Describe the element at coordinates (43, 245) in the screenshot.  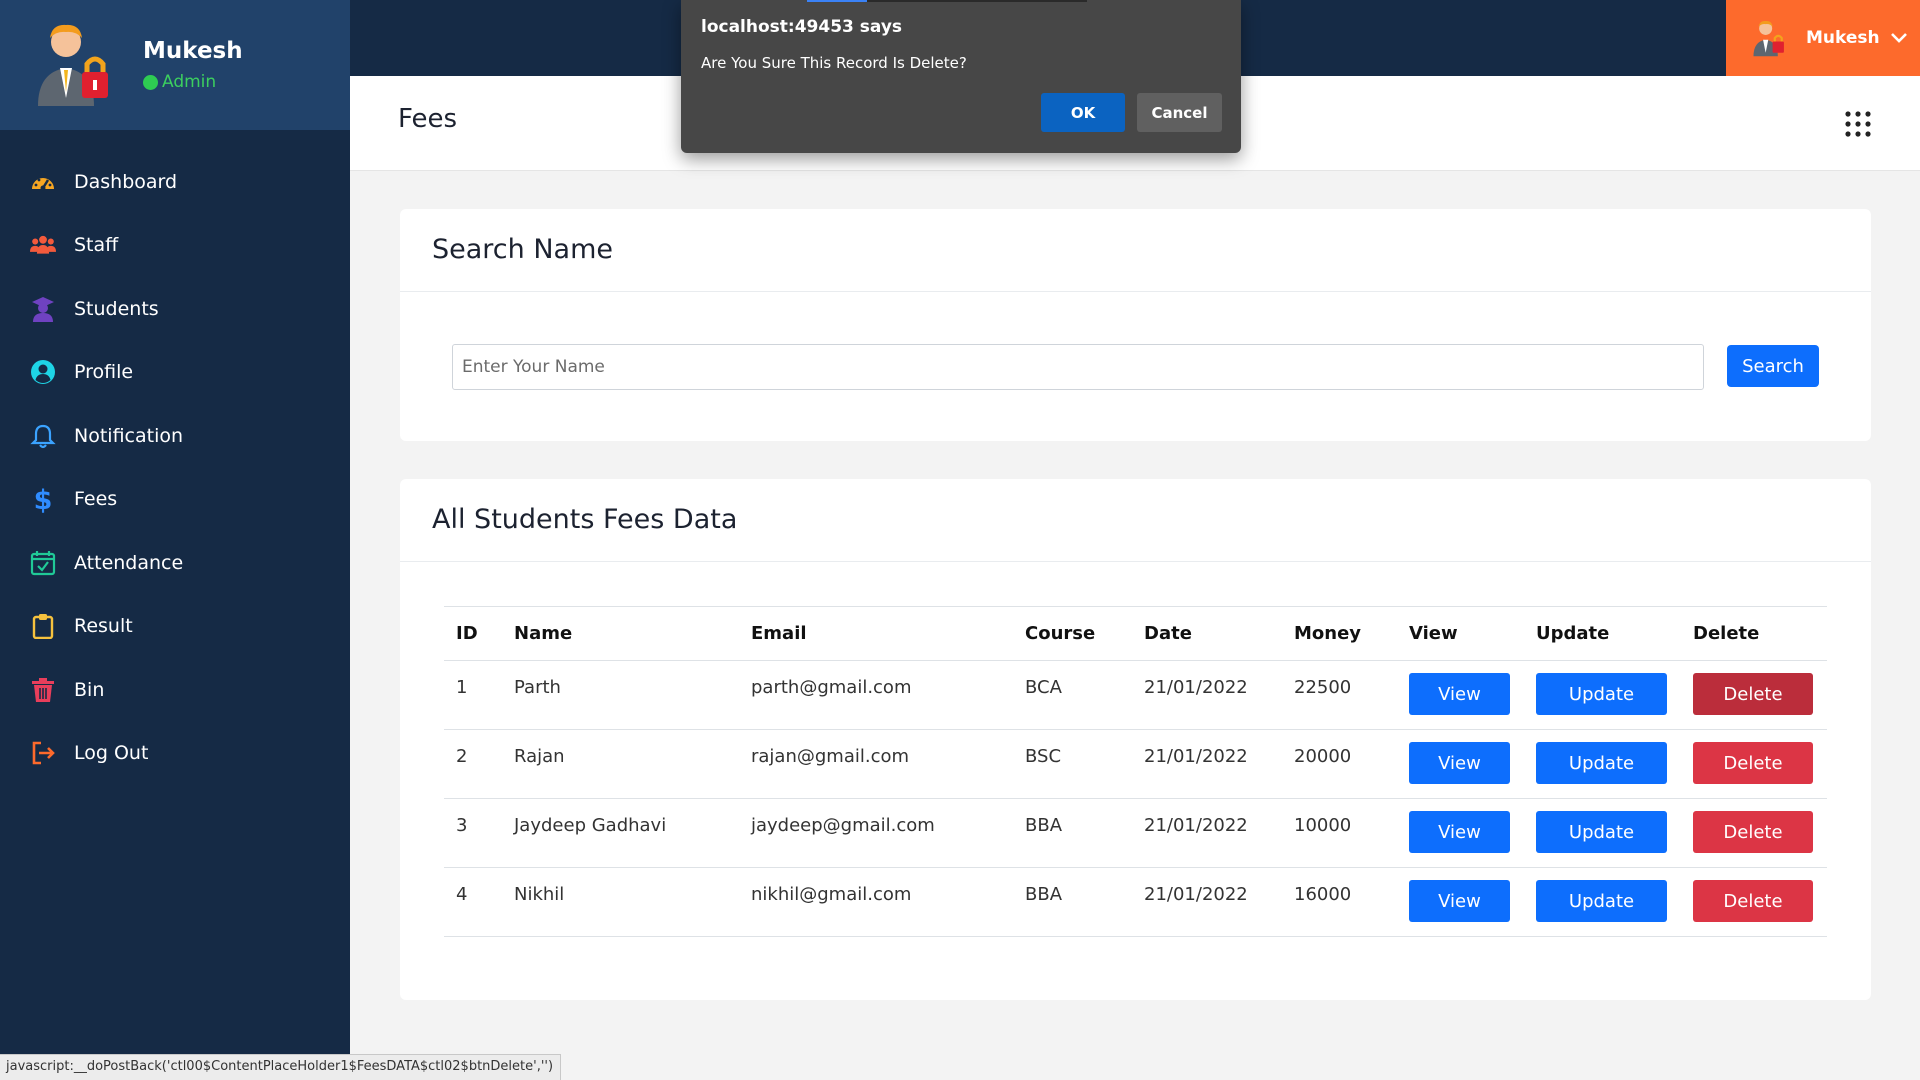
I see `users-group-icon` at that location.